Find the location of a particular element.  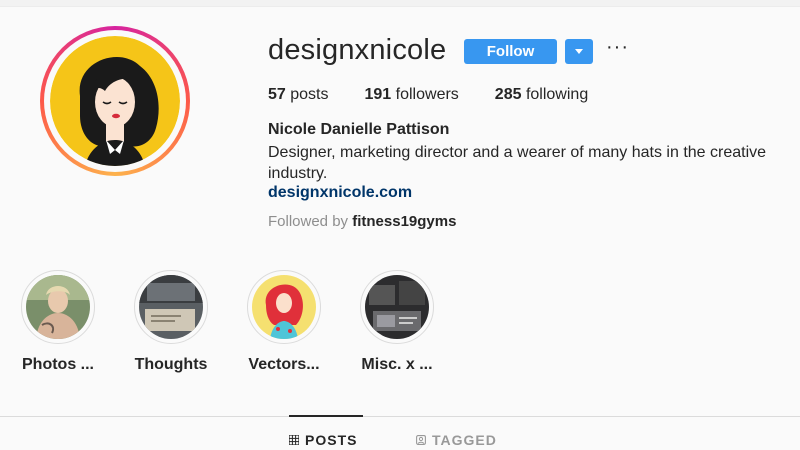

posts-stat: 57 posts is located at coordinates (298, 95).